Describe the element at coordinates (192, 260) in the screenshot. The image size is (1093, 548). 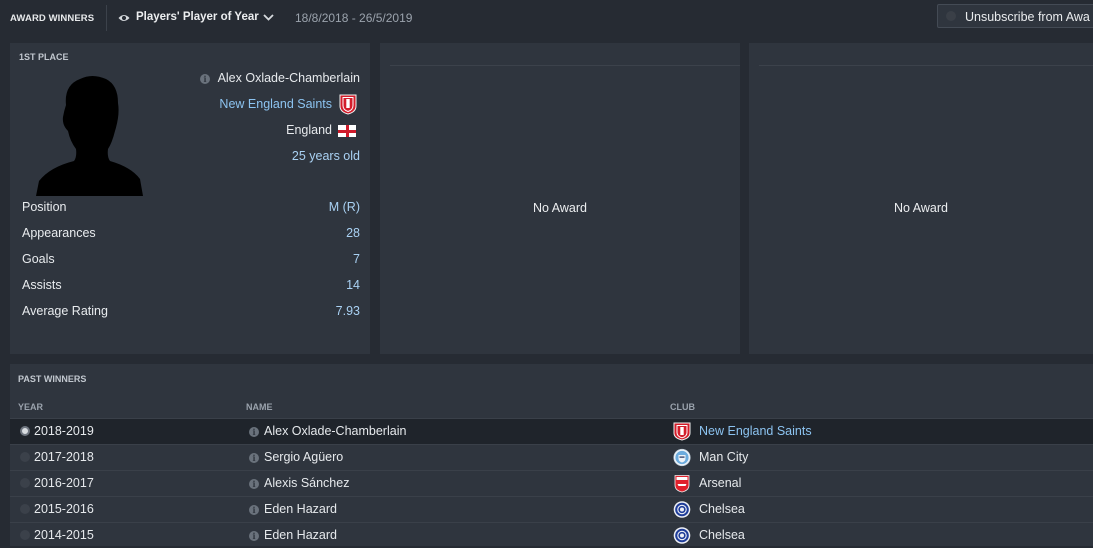
I see `stat-row-goals: Goals 7` at that location.